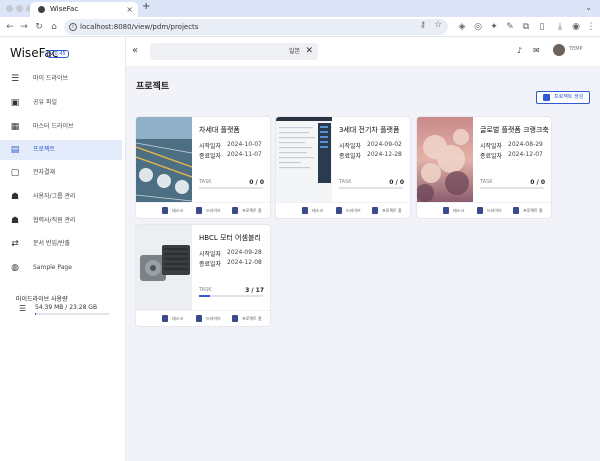 The width and height of the screenshot is (600, 461). What do you see at coordinates (363, 52) in the screenshot?
I see `app-header: « 일본 ✕ ♪ ✉ TEMP` at bounding box center [363, 52].